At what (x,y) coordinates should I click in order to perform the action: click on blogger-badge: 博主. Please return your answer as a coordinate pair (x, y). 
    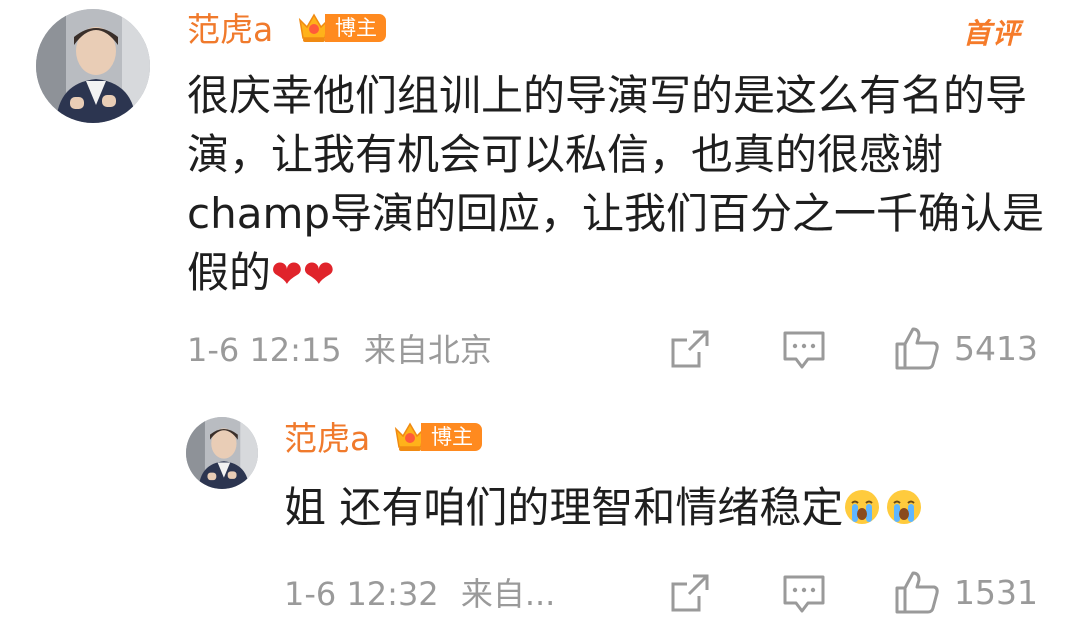
    Looking at the image, I should click on (341, 28).